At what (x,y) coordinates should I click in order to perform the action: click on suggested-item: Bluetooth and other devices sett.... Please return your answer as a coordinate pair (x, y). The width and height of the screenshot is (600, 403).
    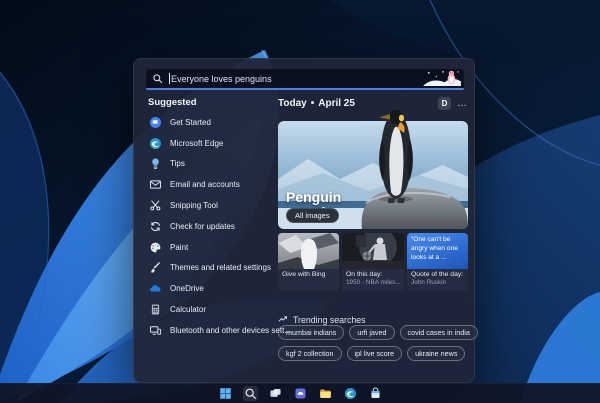
    Looking at the image, I should click on (219, 330).